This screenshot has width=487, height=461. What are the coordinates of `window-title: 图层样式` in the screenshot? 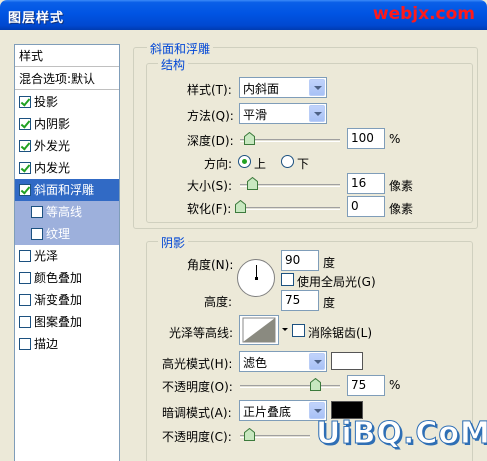 It's located at (36, 18).